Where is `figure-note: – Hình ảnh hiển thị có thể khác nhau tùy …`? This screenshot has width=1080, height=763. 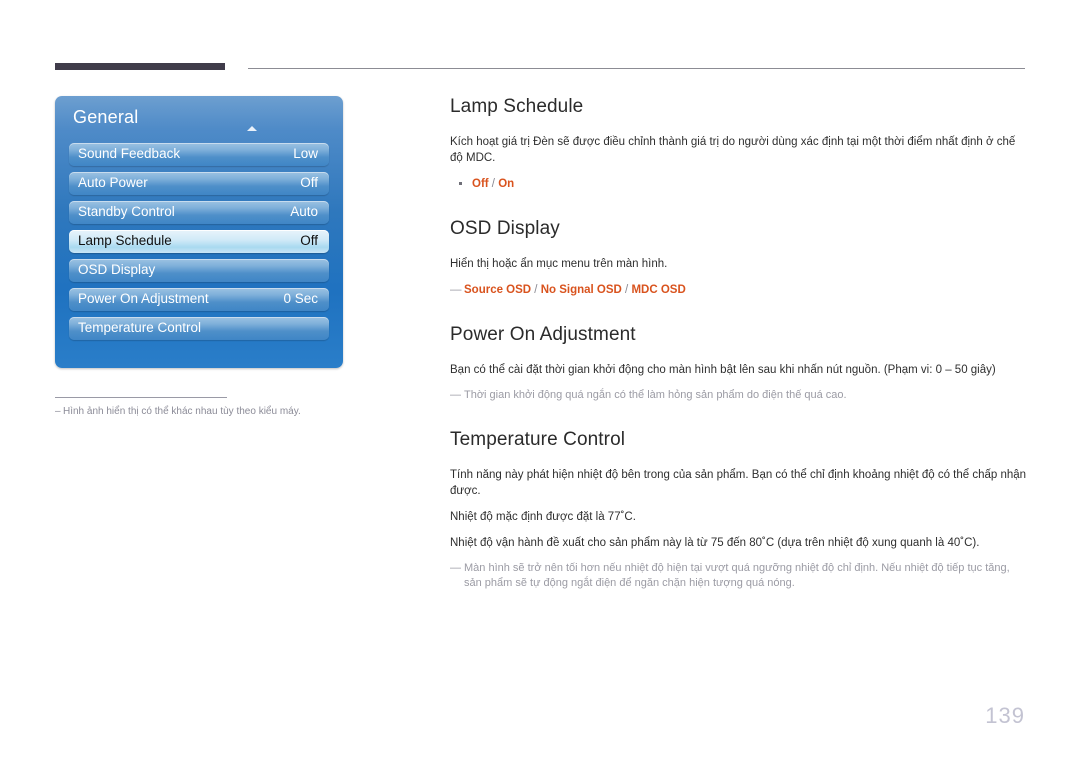 figure-note: – Hình ảnh hiển thị có thể khác nhau tùy … is located at coordinates (205, 412).